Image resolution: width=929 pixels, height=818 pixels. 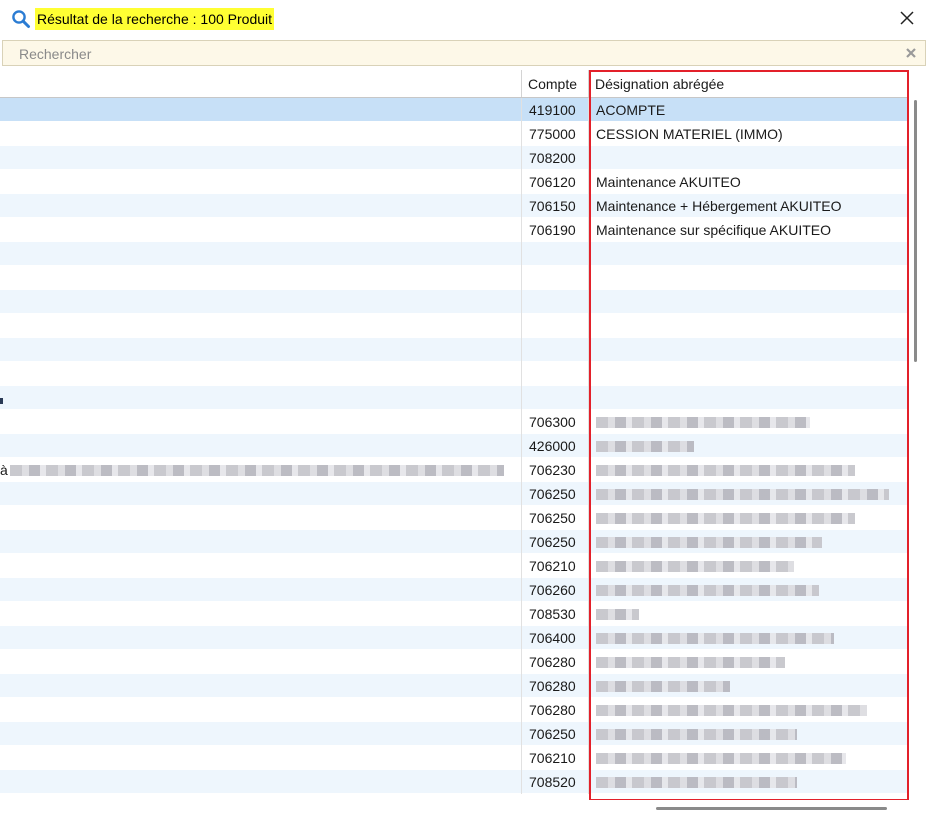 What do you see at coordinates (455, 809) in the screenshot?
I see `horizontal-scrollbar` at bounding box center [455, 809].